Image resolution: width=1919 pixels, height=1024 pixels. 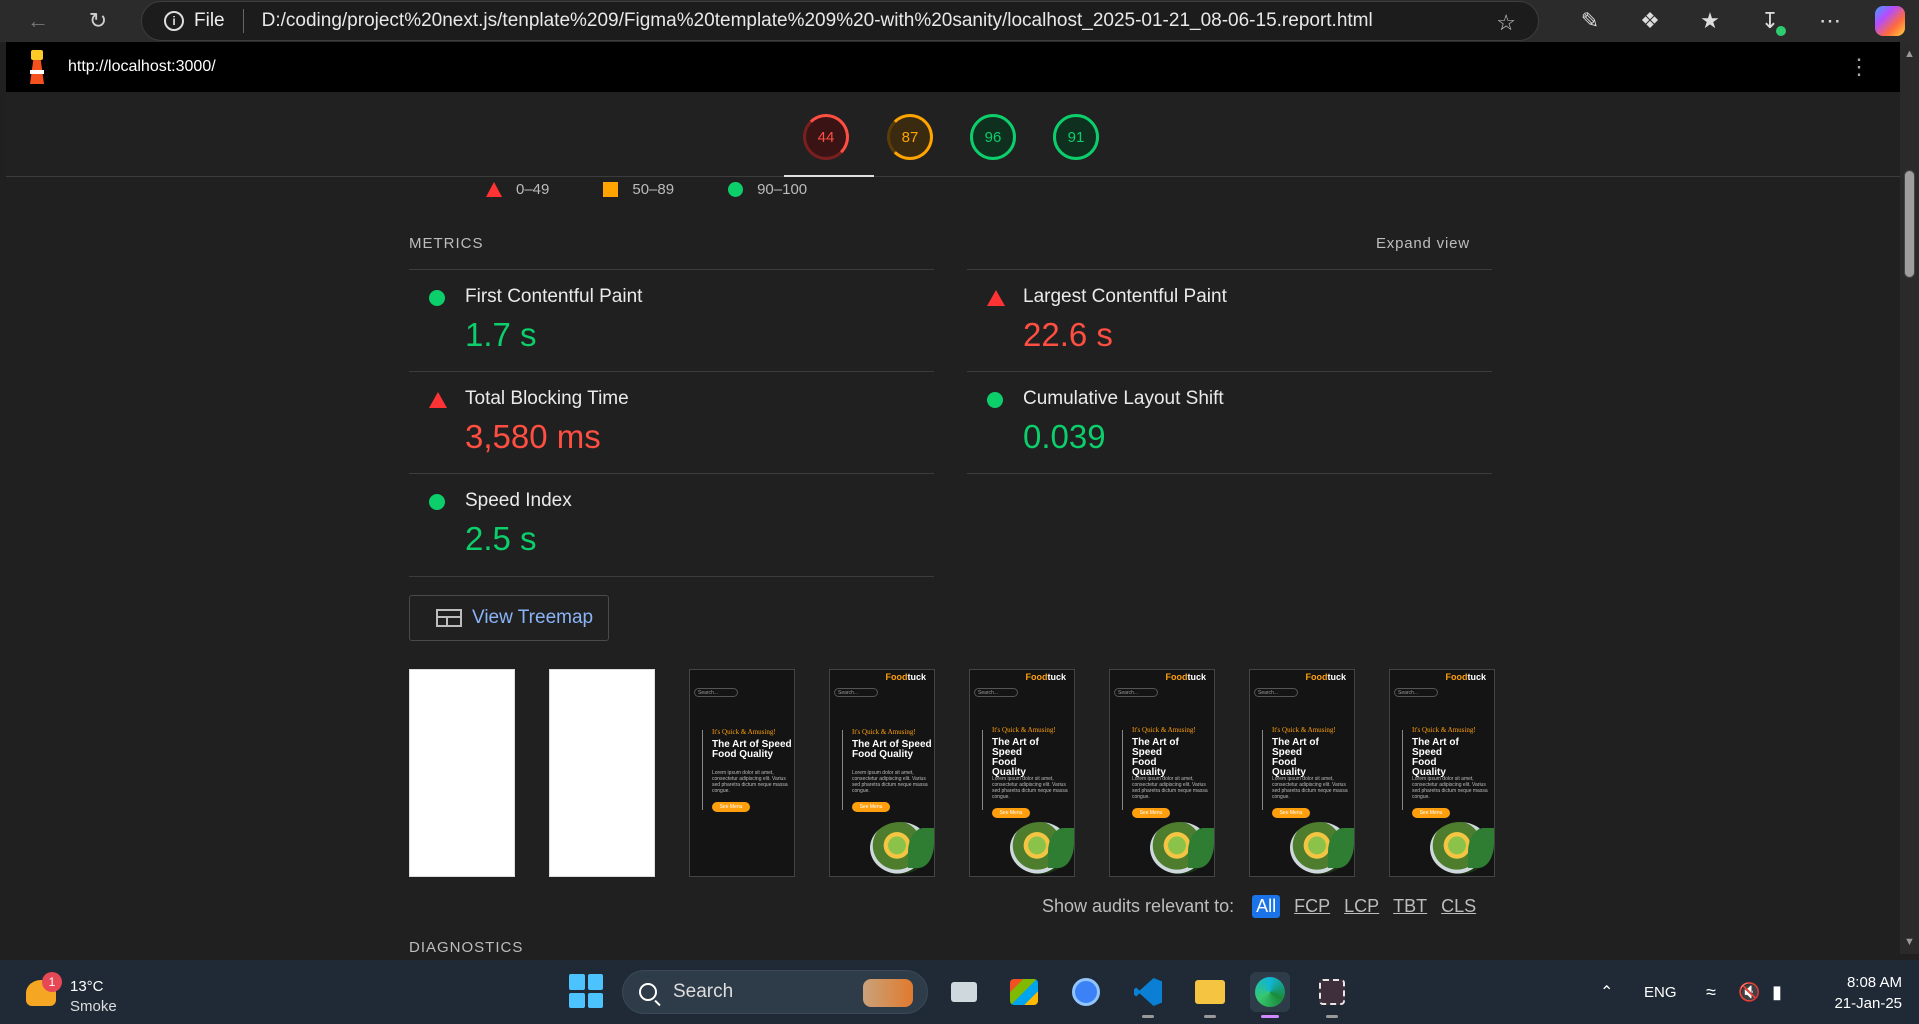 I want to click on filmstrip-frame, so click(x=602, y=773).